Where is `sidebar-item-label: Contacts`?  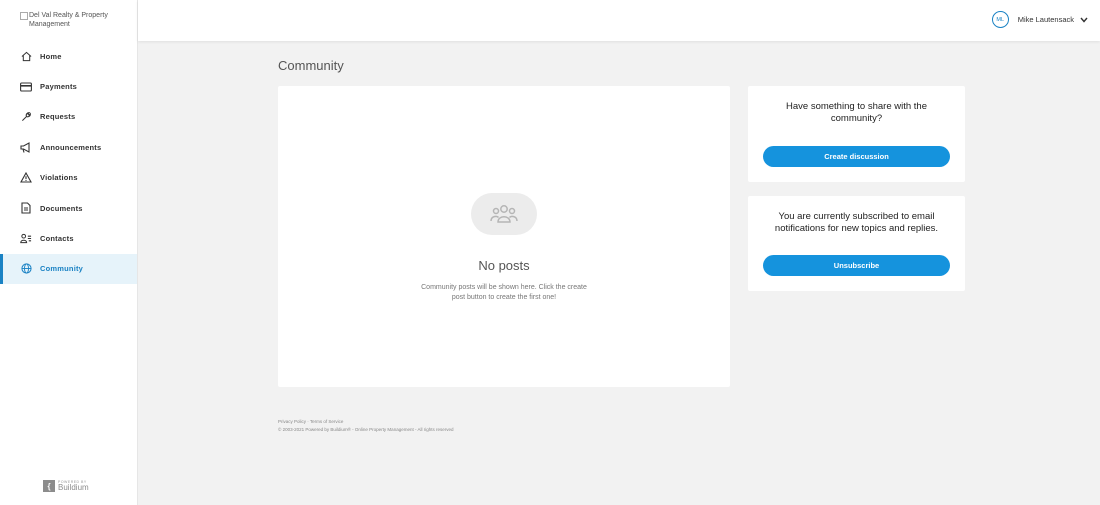
sidebar-item-label: Contacts is located at coordinates (57, 239).